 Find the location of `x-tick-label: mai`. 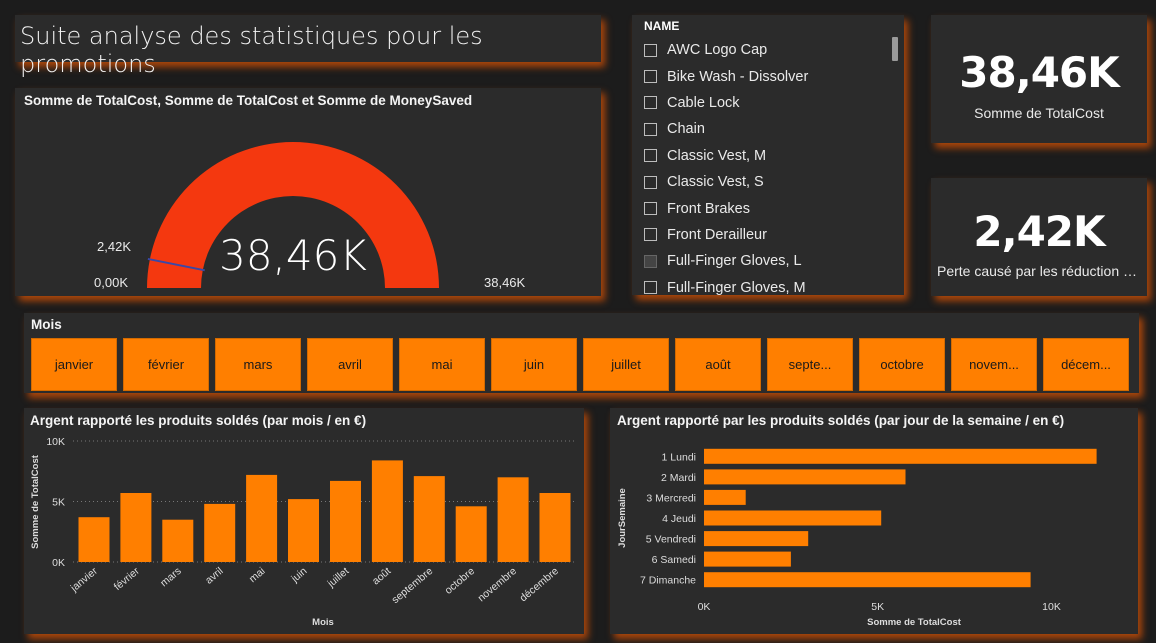

x-tick-label: mai is located at coordinates (257, 575).